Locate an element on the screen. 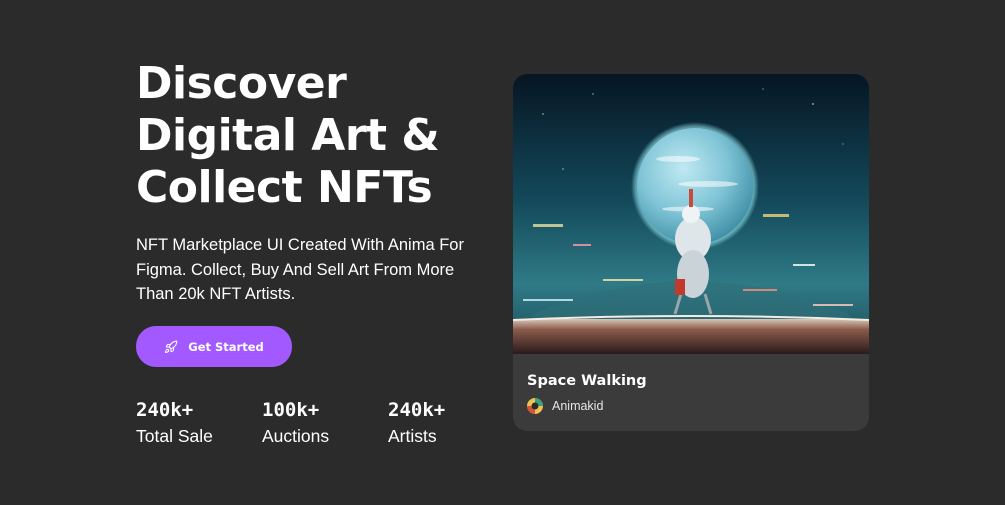  hero-title-line: Collect NFTs is located at coordinates (284, 187).